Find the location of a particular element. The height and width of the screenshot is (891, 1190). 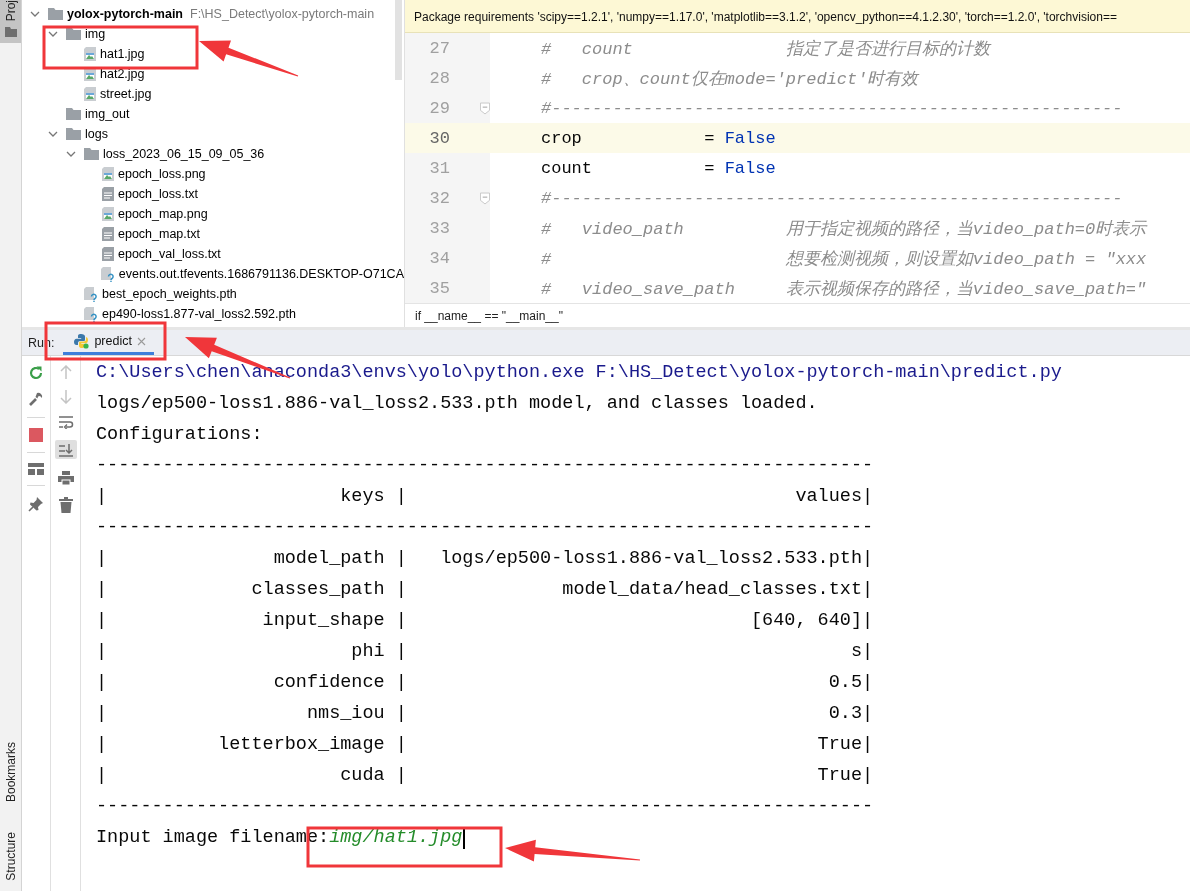

code-comment: # count 指定了是否进行目标的计数 is located at coordinates (765, 49).